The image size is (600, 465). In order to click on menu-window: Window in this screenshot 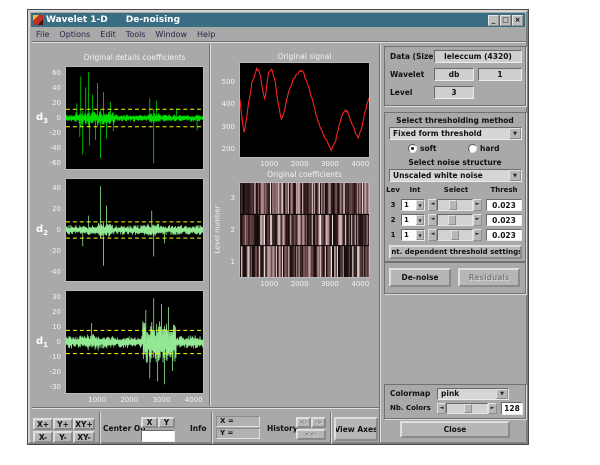, I will do `click(171, 34)`.